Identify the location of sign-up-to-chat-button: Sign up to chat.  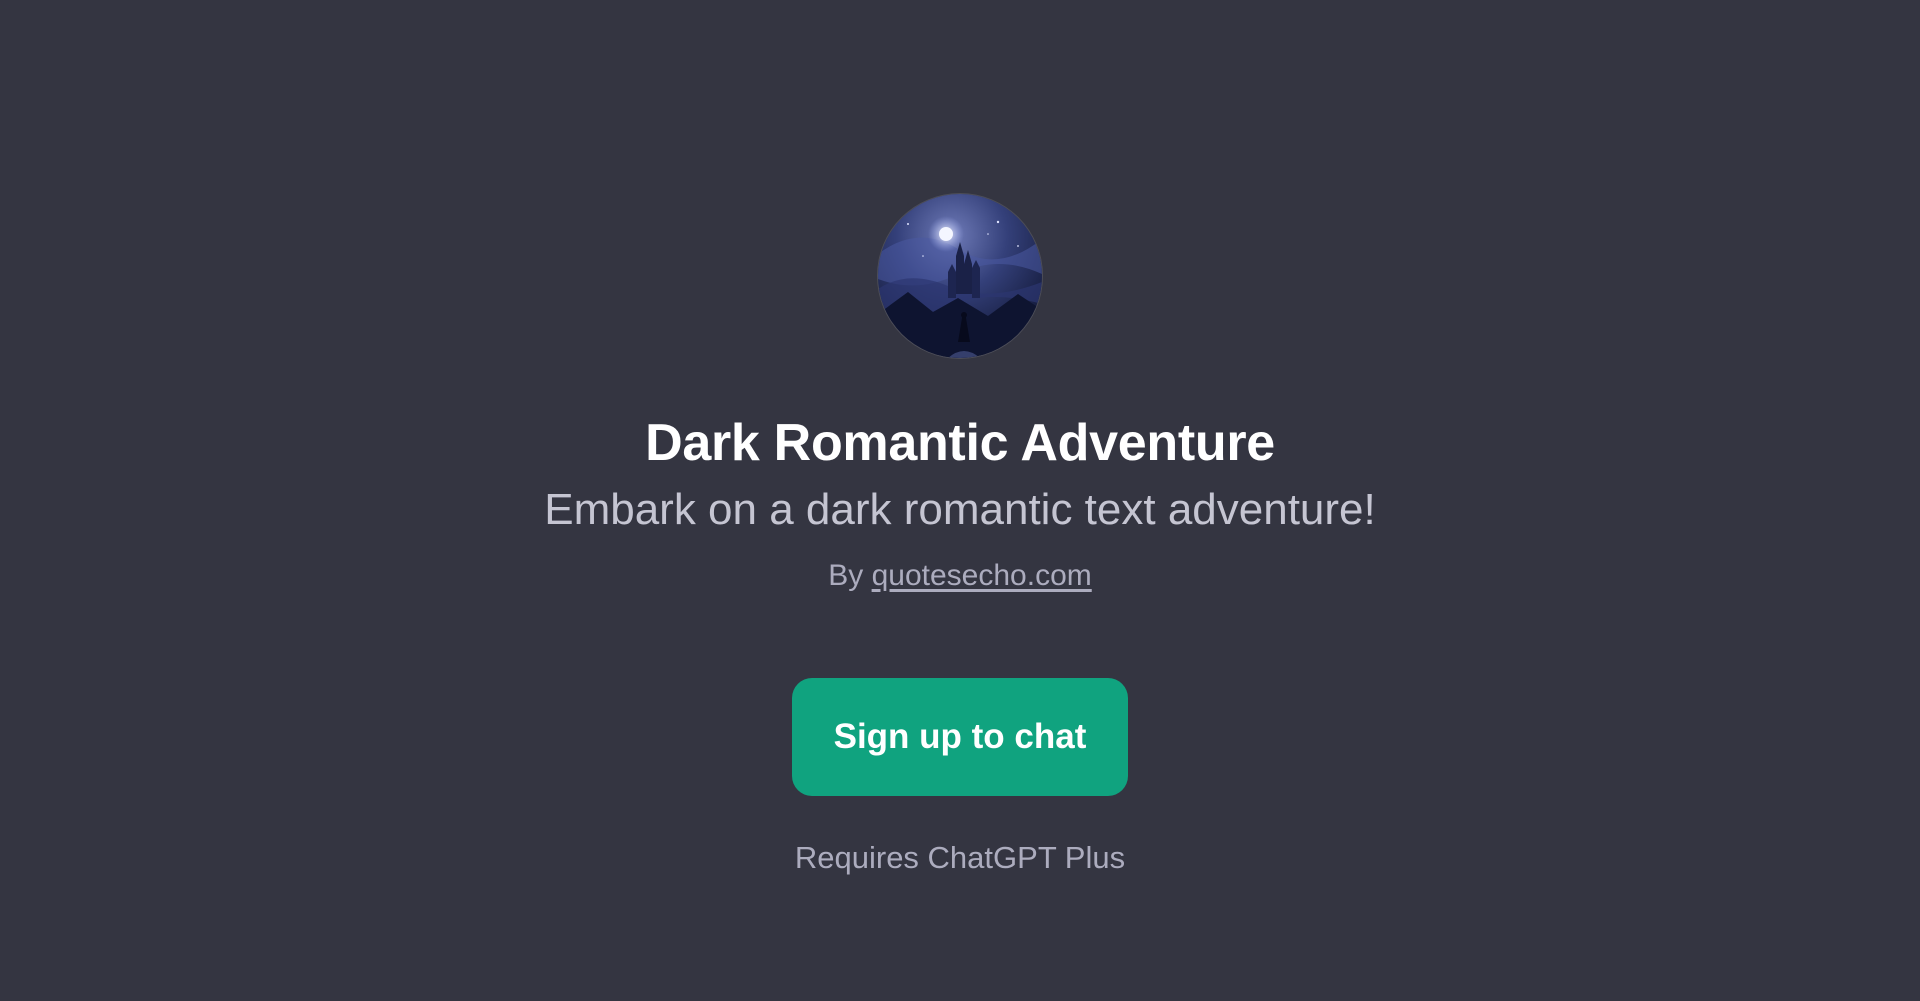
(960, 737).